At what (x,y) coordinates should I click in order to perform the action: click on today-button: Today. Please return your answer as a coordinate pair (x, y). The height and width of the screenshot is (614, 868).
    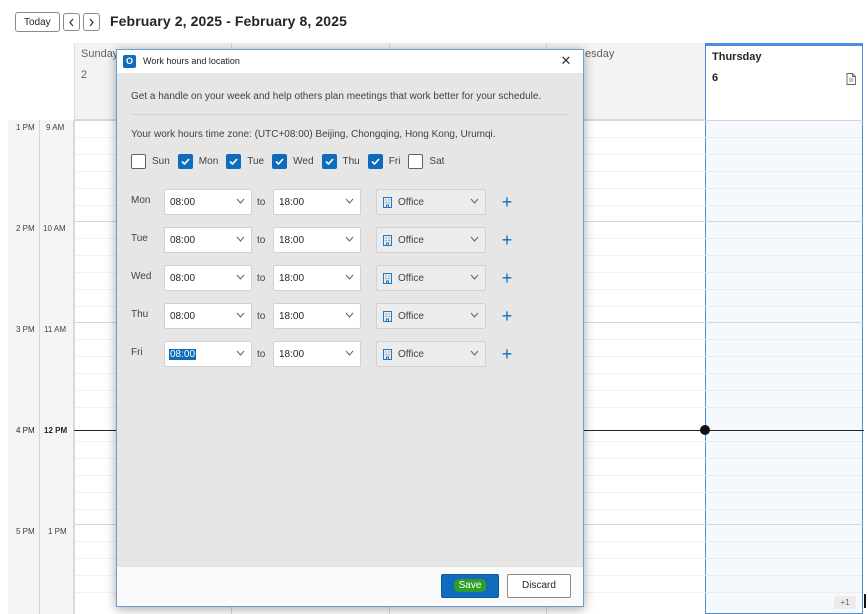
    Looking at the image, I should click on (37, 22).